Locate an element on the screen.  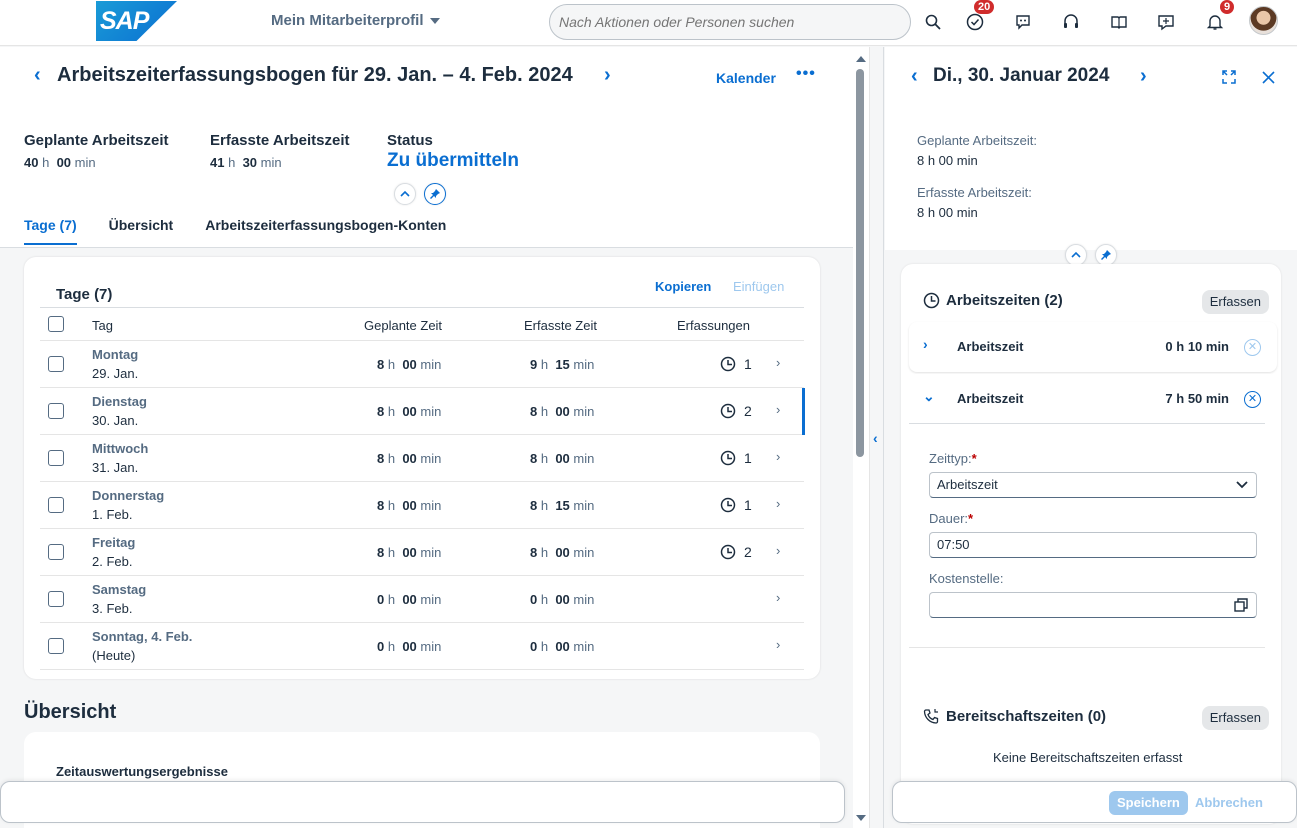
header-recorded: Erfasste Zeit is located at coordinates (560, 325).